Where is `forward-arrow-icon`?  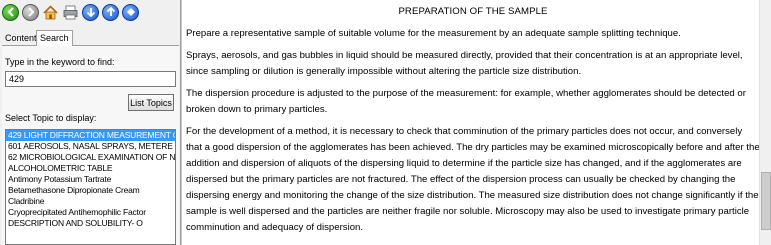
forward-arrow-icon is located at coordinates (30, 12).